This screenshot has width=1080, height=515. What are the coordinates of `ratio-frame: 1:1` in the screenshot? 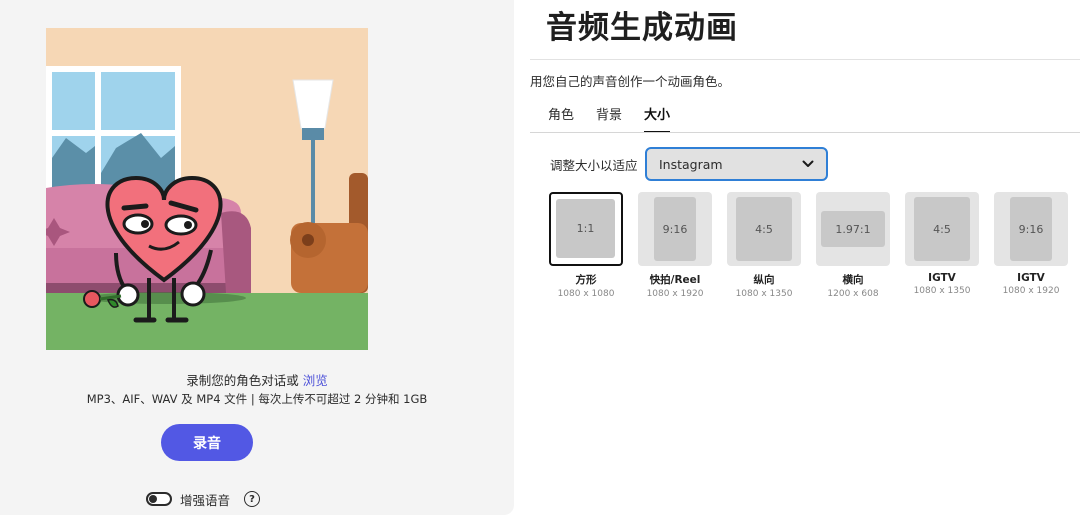 It's located at (586, 229).